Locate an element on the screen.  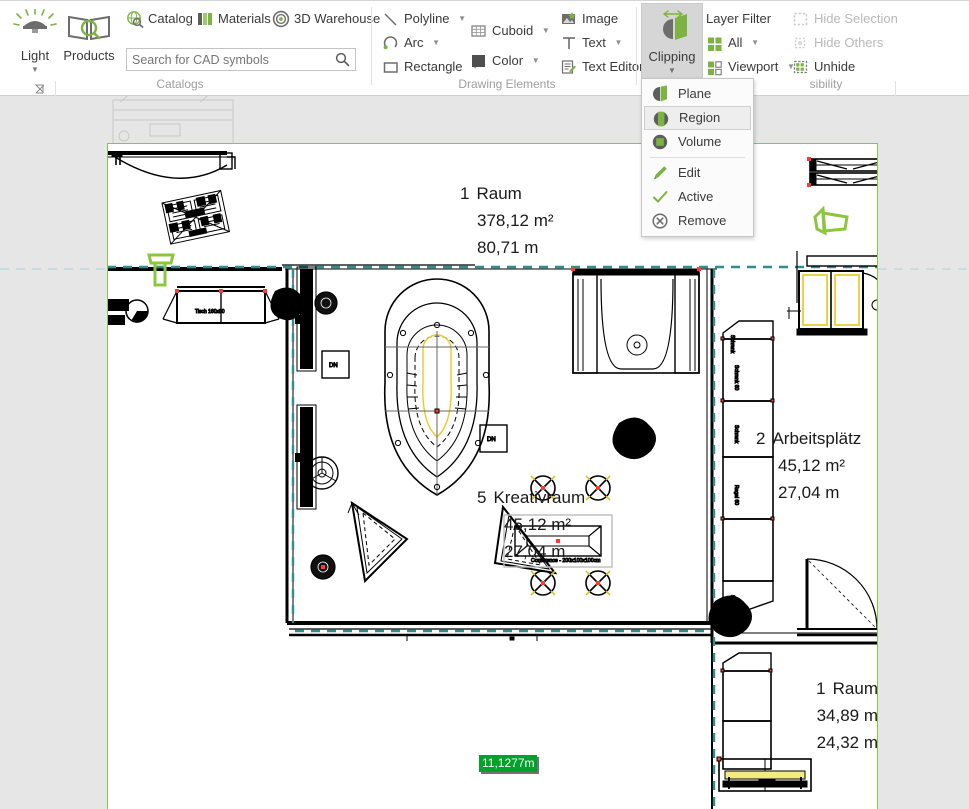
warehouse-target-icon is located at coordinates (281, 19).